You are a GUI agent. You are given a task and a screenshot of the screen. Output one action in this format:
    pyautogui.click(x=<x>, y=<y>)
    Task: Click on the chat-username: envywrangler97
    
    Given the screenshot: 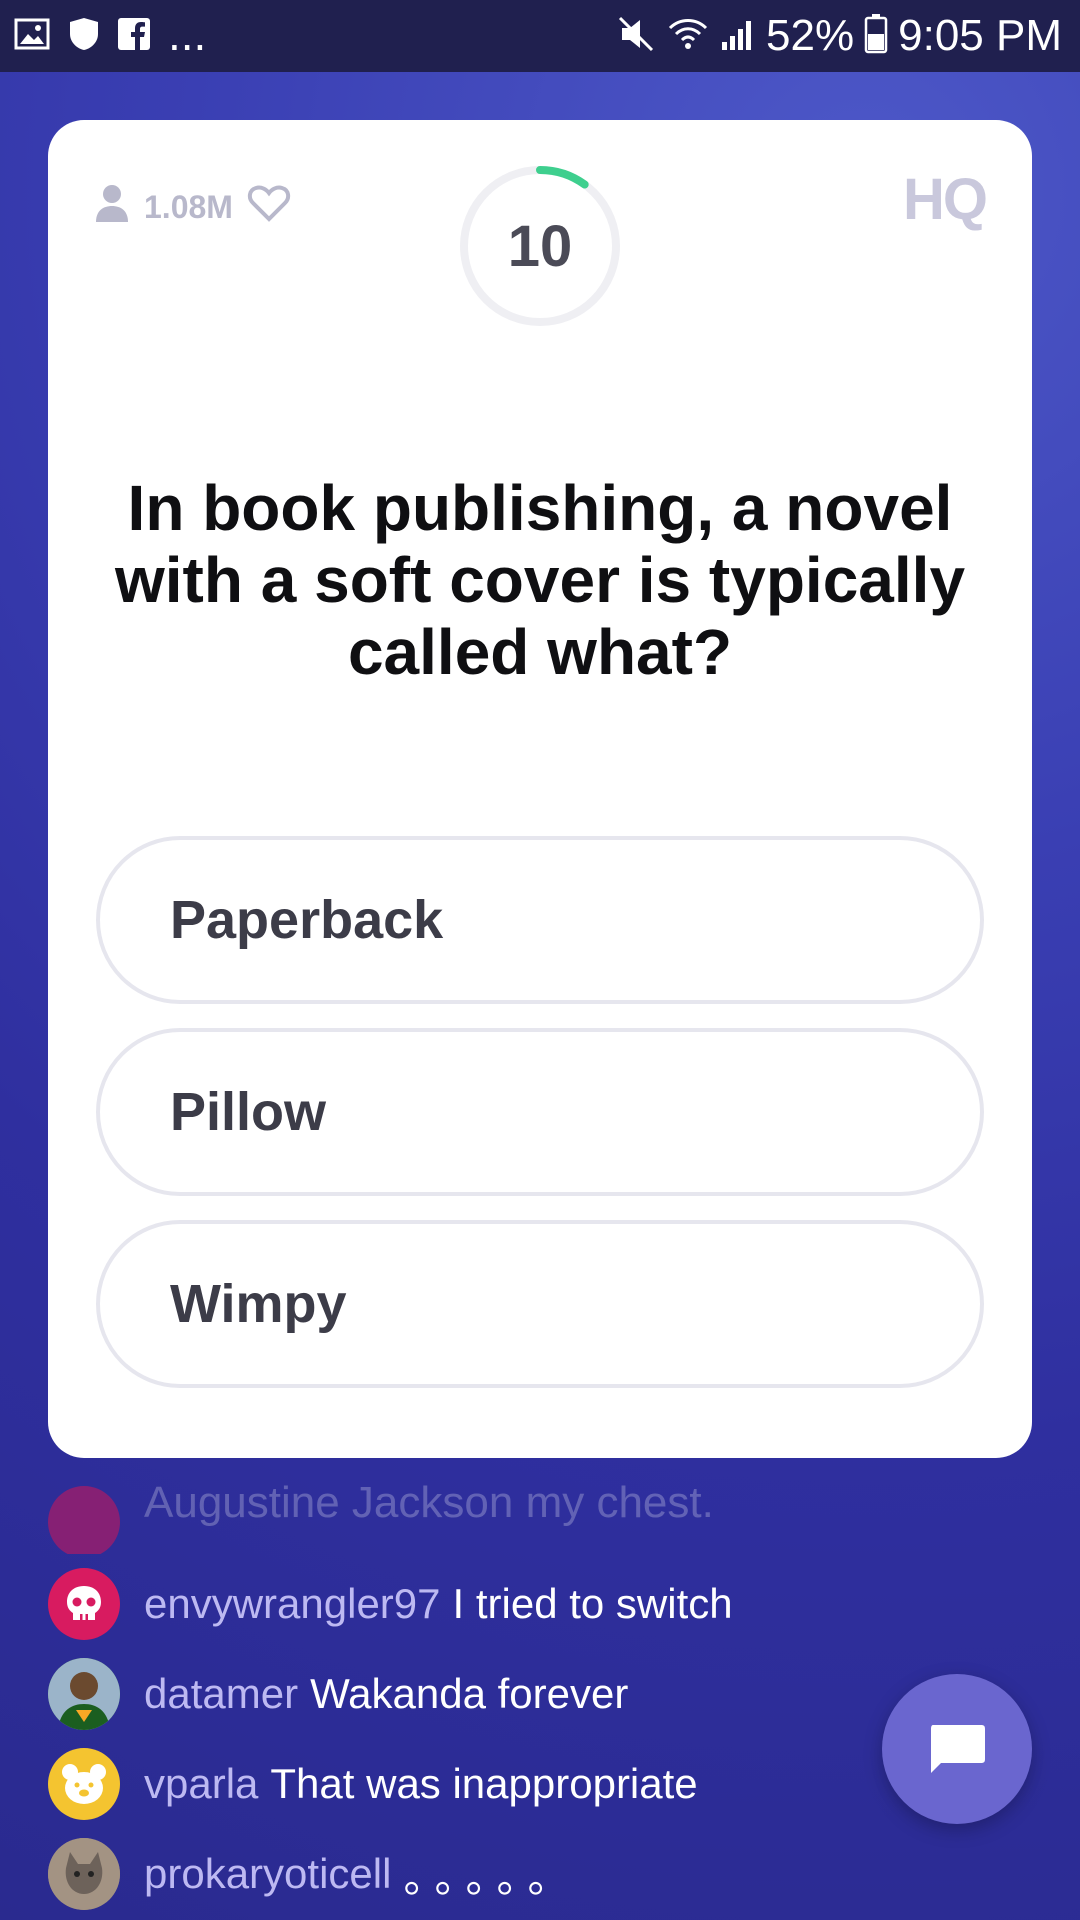 What is the action you would take?
    pyautogui.click(x=292, y=1604)
    